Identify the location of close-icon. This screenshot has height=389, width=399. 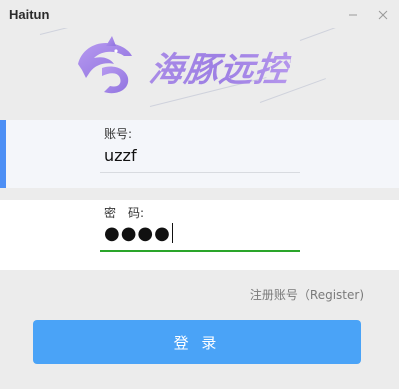
(383, 15).